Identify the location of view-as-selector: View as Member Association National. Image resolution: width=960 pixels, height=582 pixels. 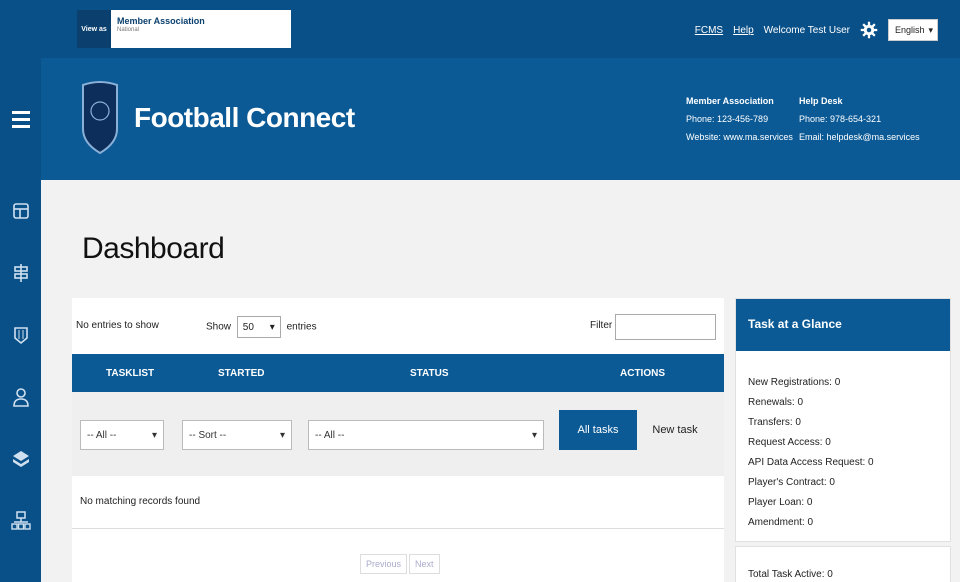
(184, 29).